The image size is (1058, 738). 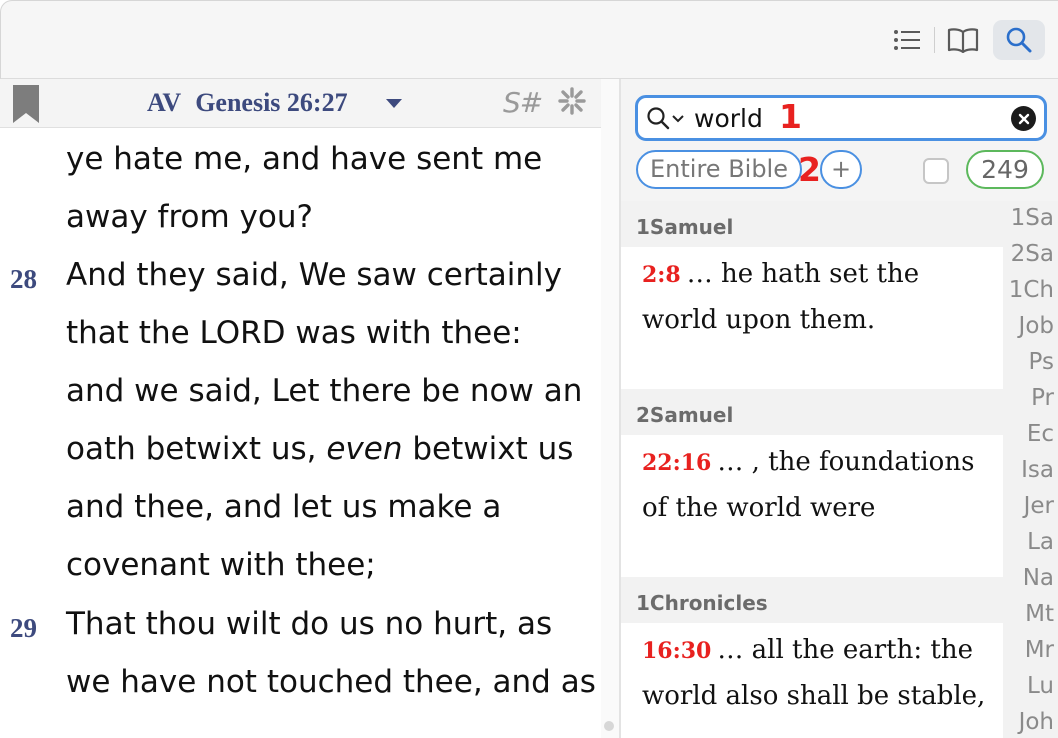 I want to click on book-index-item: 1Sa, so click(x=1032, y=218).